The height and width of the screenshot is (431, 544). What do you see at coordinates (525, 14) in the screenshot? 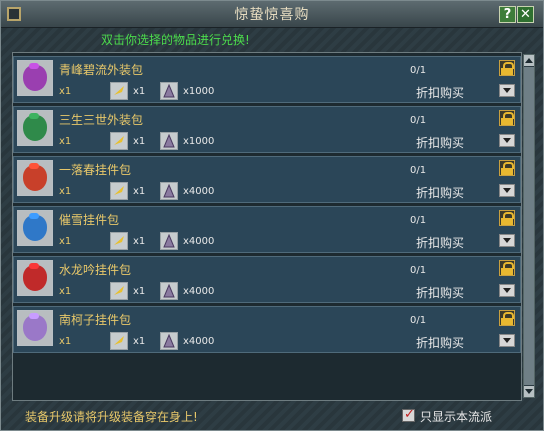
I see `close-button: ✕` at bounding box center [525, 14].